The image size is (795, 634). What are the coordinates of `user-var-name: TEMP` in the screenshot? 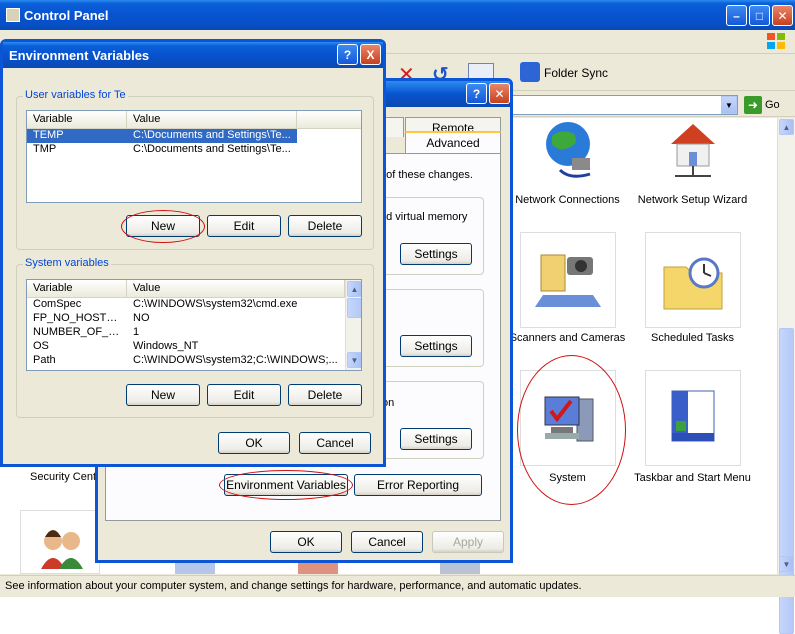 It's located at (77, 136).